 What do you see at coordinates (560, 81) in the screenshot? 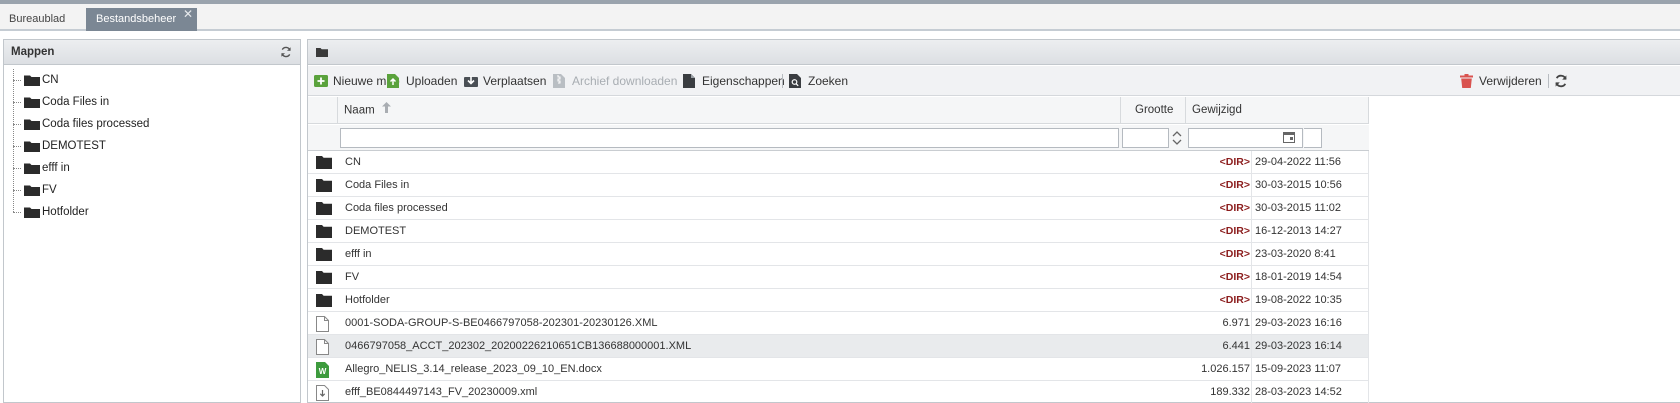
I see `archive-icon` at bounding box center [560, 81].